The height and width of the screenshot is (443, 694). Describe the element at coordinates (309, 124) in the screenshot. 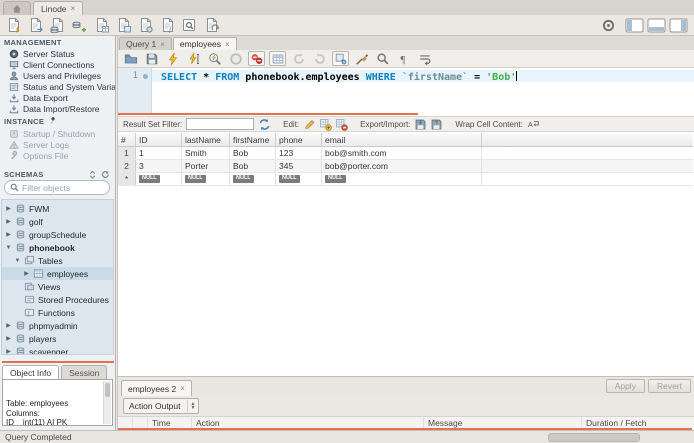

I see `edit-record-icon` at that location.